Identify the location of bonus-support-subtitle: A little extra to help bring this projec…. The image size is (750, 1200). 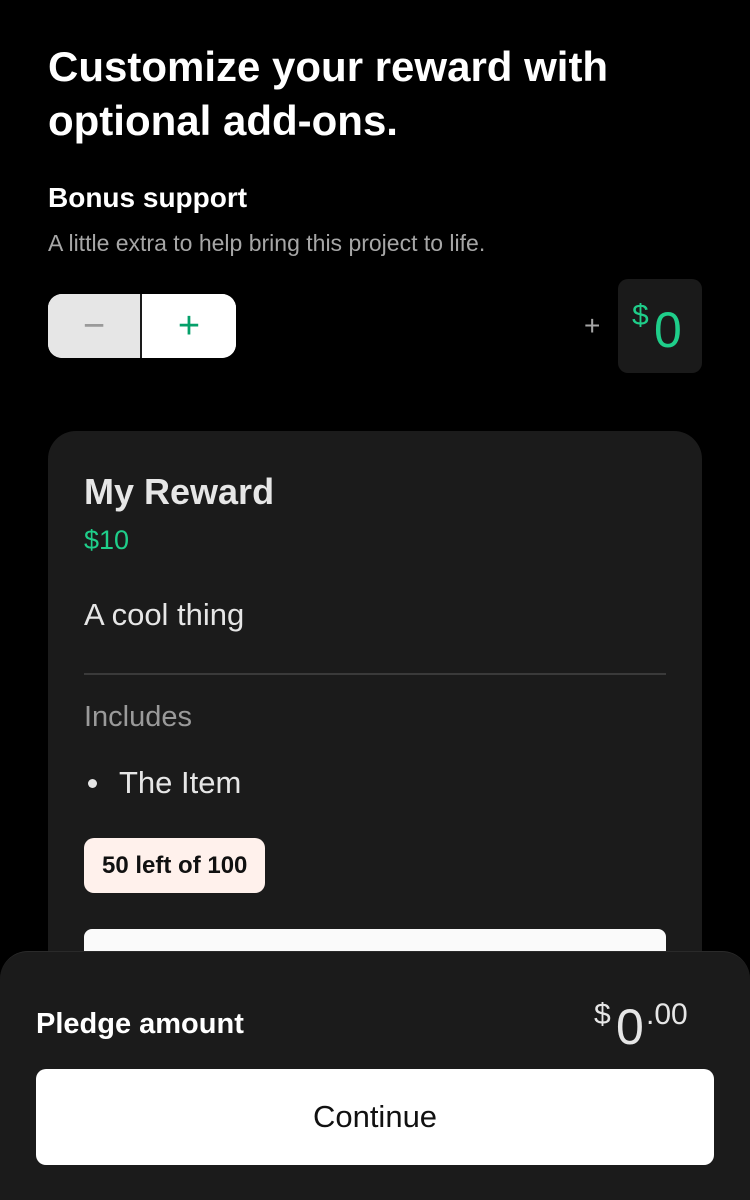
(267, 243).